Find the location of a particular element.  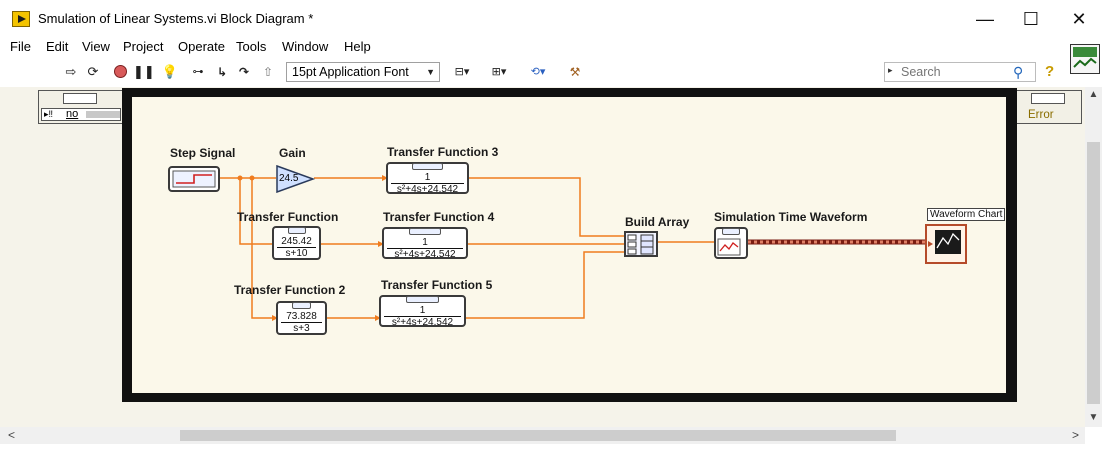

step-icon is located at coordinates (194, 179).